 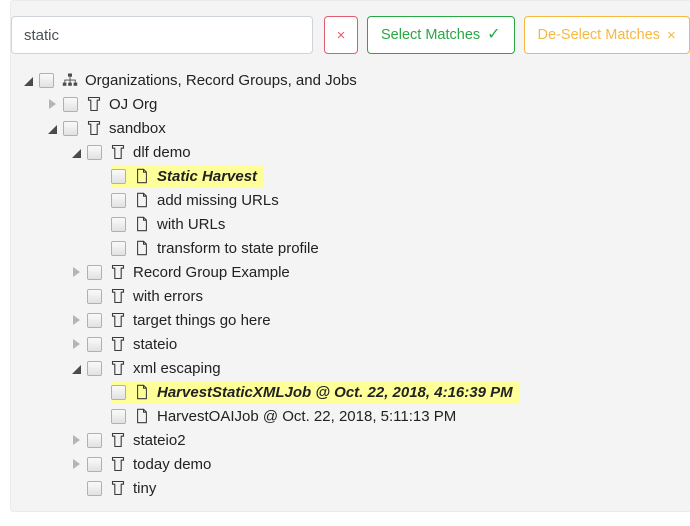 I want to click on node-content: xml escaping, so click(x=154, y=368).